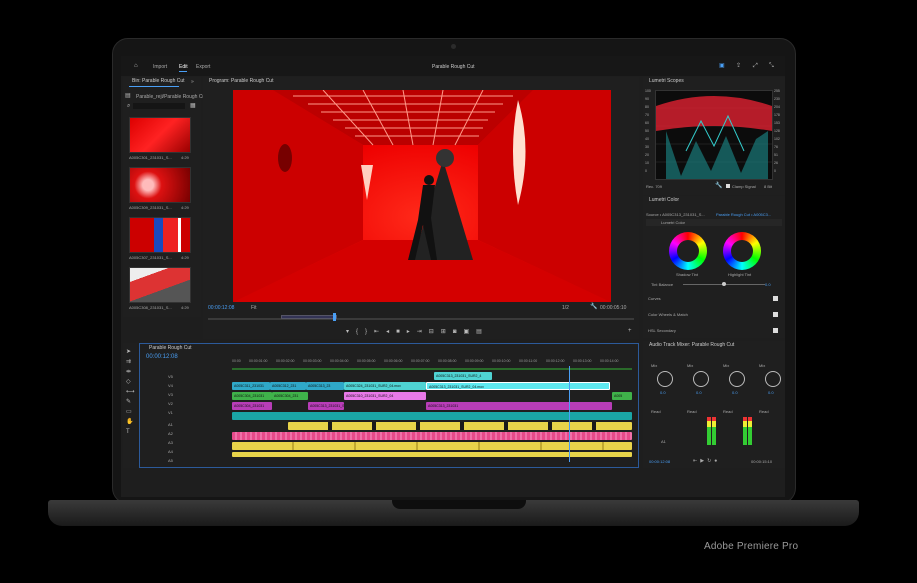  Describe the element at coordinates (128, 372) in the screenshot. I see `ripple-edit-icon: ⇹` at that location.